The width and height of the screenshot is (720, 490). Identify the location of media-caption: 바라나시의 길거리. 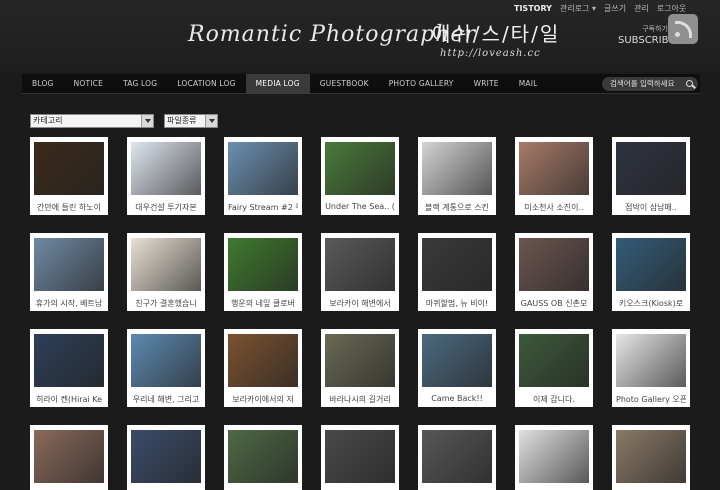
(360, 399).